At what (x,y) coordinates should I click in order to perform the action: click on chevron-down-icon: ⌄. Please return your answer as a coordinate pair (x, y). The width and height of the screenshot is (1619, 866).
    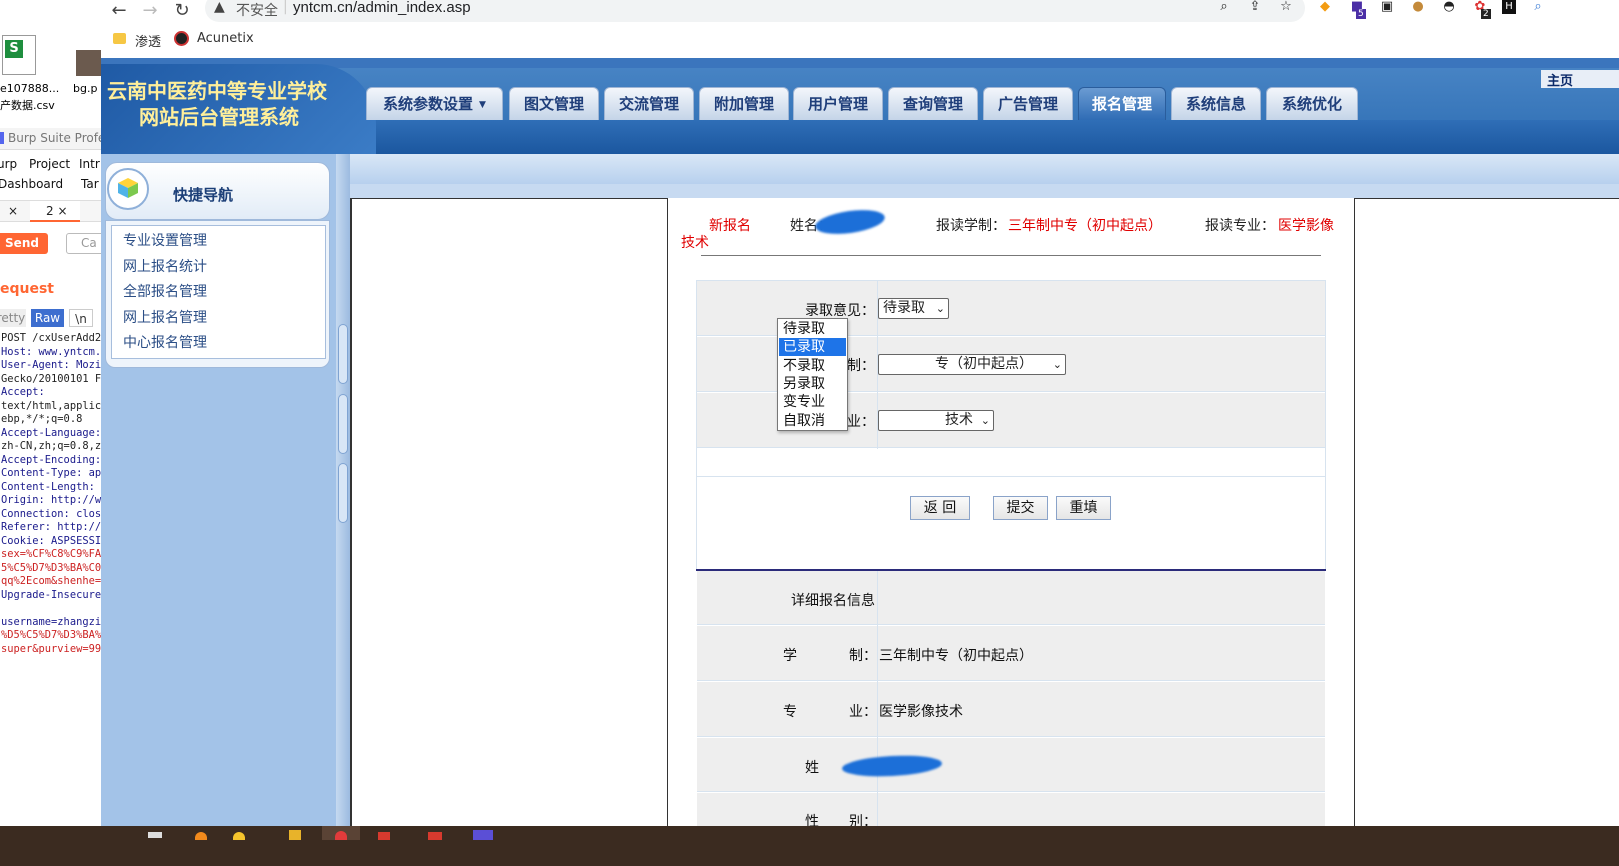
    Looking at the image, I should click on (985, 420).